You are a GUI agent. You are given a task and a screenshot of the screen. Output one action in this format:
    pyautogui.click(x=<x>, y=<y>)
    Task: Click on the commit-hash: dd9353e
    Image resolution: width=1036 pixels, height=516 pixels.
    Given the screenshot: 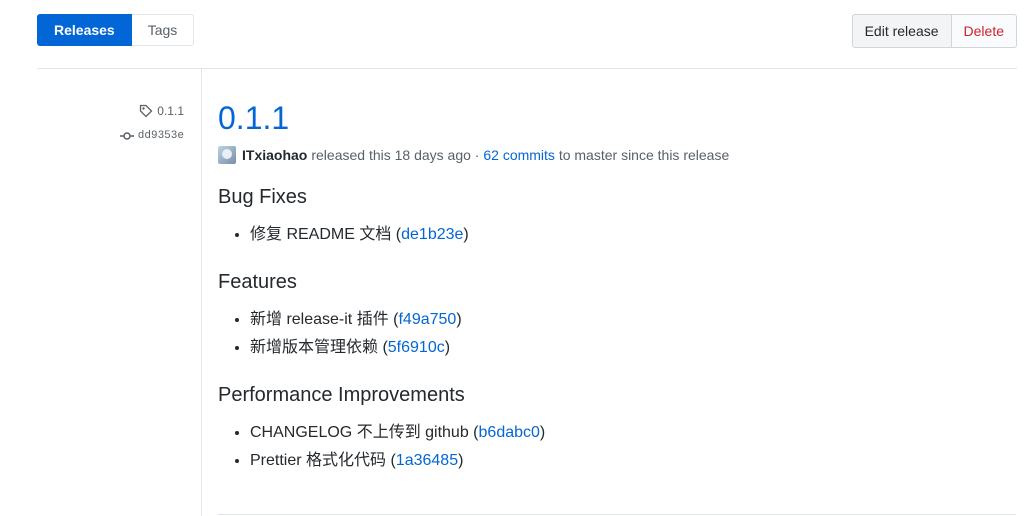 What is the action you would take?
    pyautogui.click(x=160, y=136)
    